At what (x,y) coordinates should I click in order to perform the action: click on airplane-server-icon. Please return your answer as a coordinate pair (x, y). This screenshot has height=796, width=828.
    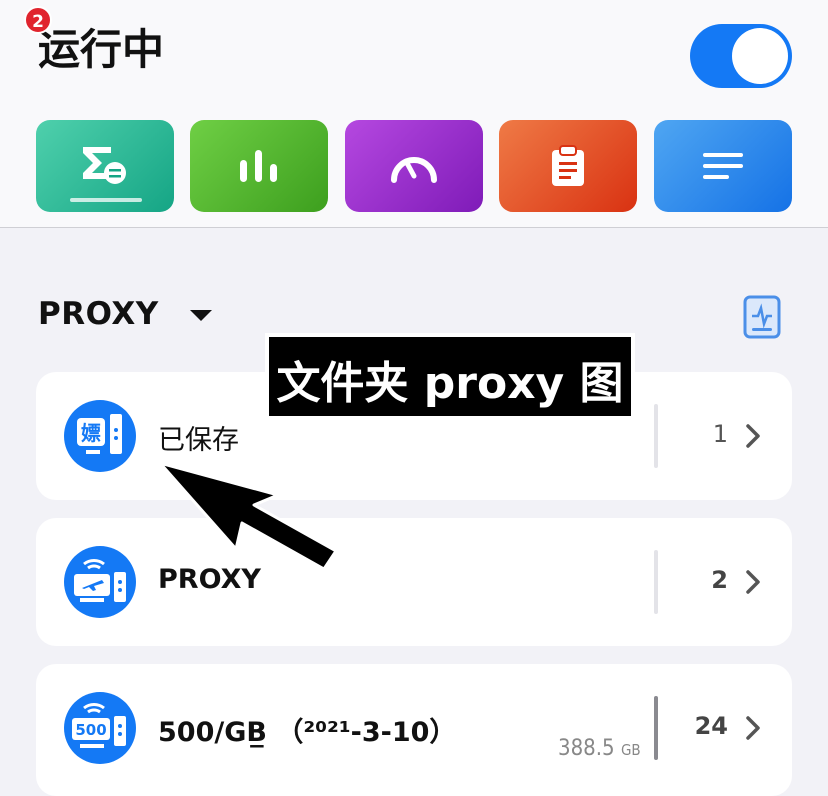
    Looking at the image, I should click on (100, 580).